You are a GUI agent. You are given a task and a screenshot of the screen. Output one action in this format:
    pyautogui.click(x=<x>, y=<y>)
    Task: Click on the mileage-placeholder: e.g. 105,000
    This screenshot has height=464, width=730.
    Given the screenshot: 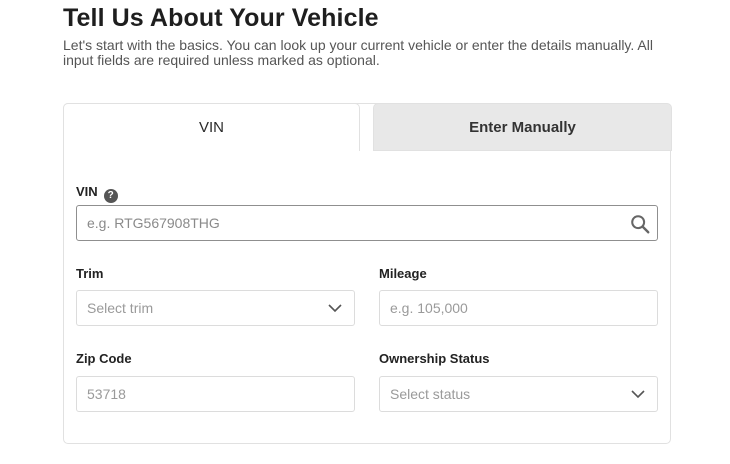 What is the action you would take?
    pyautogui.click(x=429, y=308)
    